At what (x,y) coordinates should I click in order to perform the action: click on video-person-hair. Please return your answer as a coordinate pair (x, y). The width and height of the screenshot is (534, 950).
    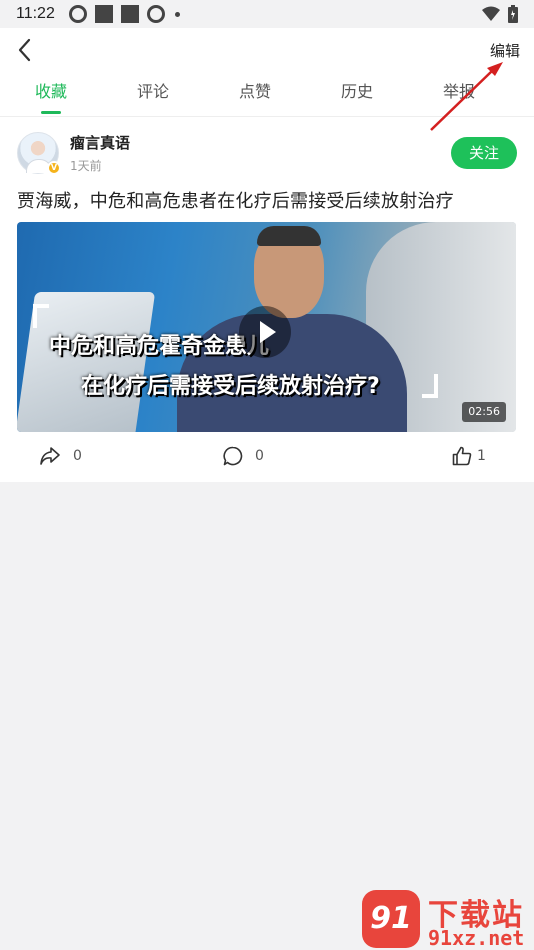
    Looking at the image, I should click on (289, 236).